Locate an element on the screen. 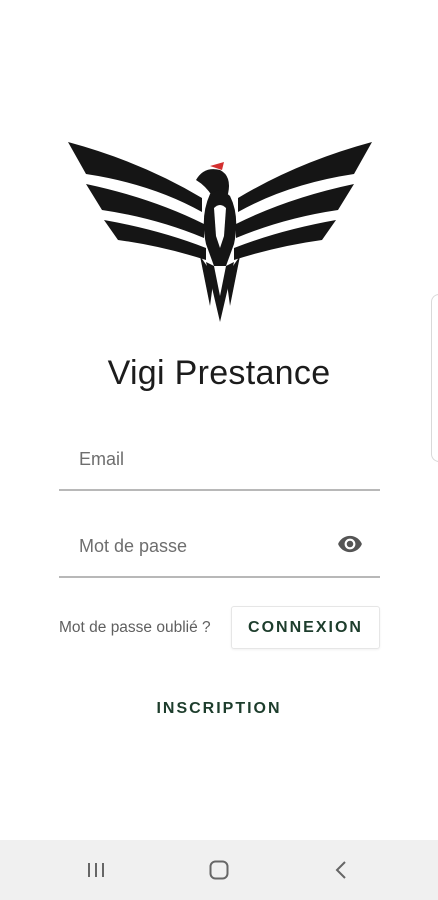 This screenshot has width=438, height=900. back-icon is located at coordinates (340, 870).